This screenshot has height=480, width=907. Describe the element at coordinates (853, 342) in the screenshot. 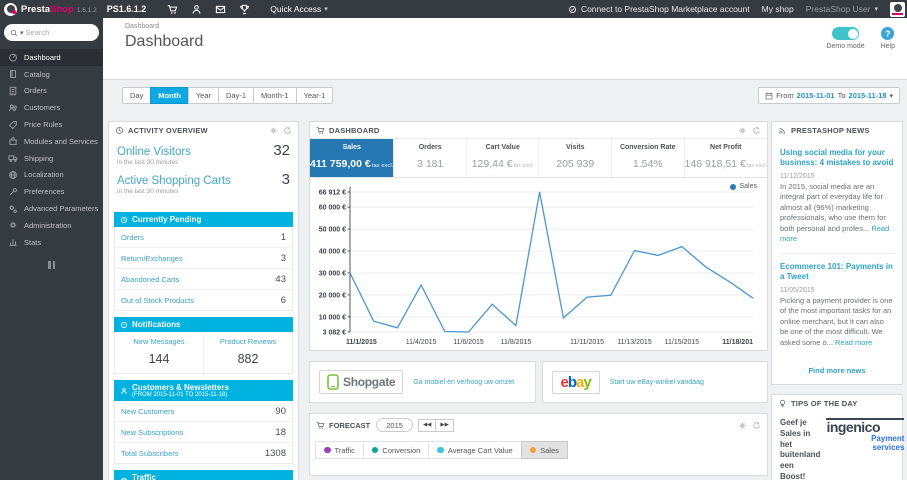

I see `read-more-link: Read more` at that location.